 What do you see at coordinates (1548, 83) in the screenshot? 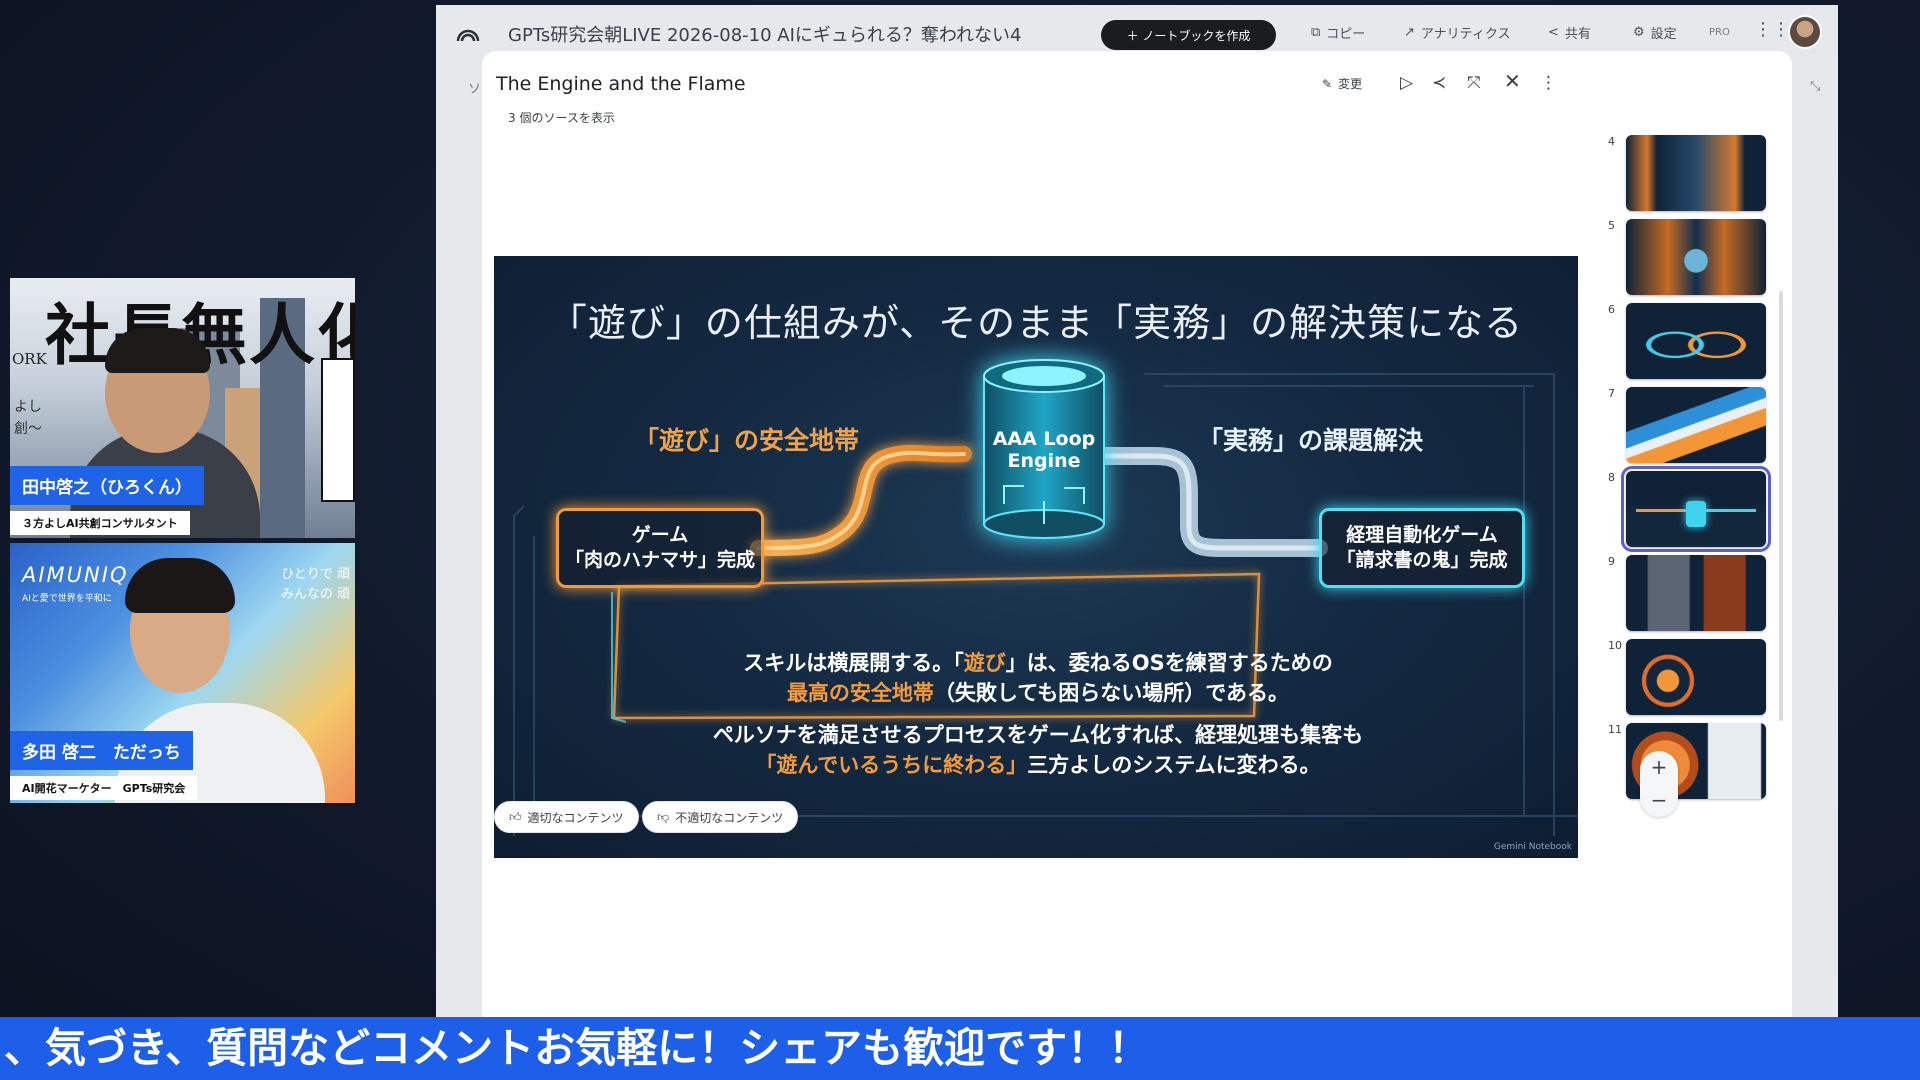
I see `more-vert-icon: ⋮` at bounding box center [1548, 83].